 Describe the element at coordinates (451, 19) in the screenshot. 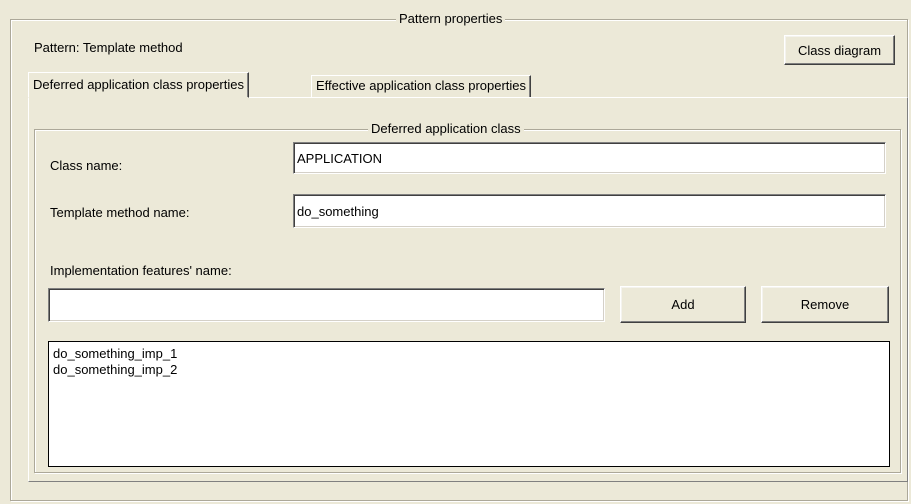

I see `pattern-properties-title: Pattern properties` at that location.